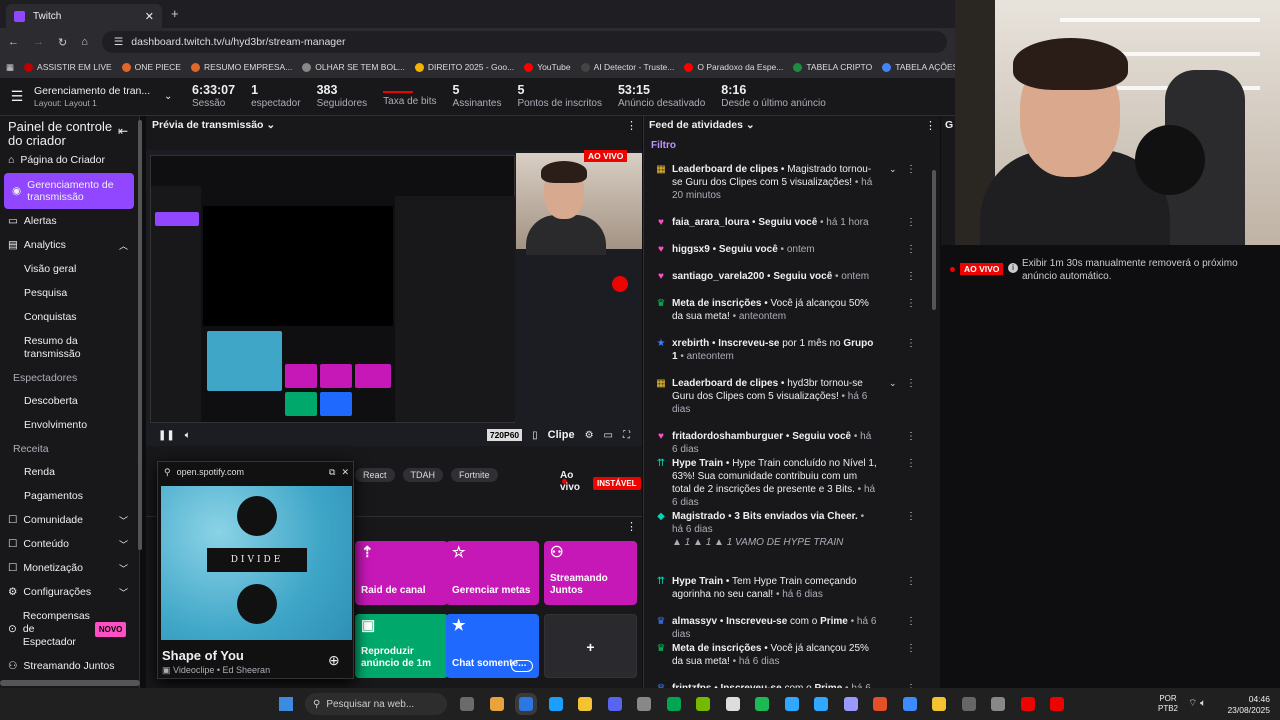  Describe the element at coordinates (70, 245) in the screenshot. I see `sidebar-item-analytics: ▤ Analytics ︿` at that location.